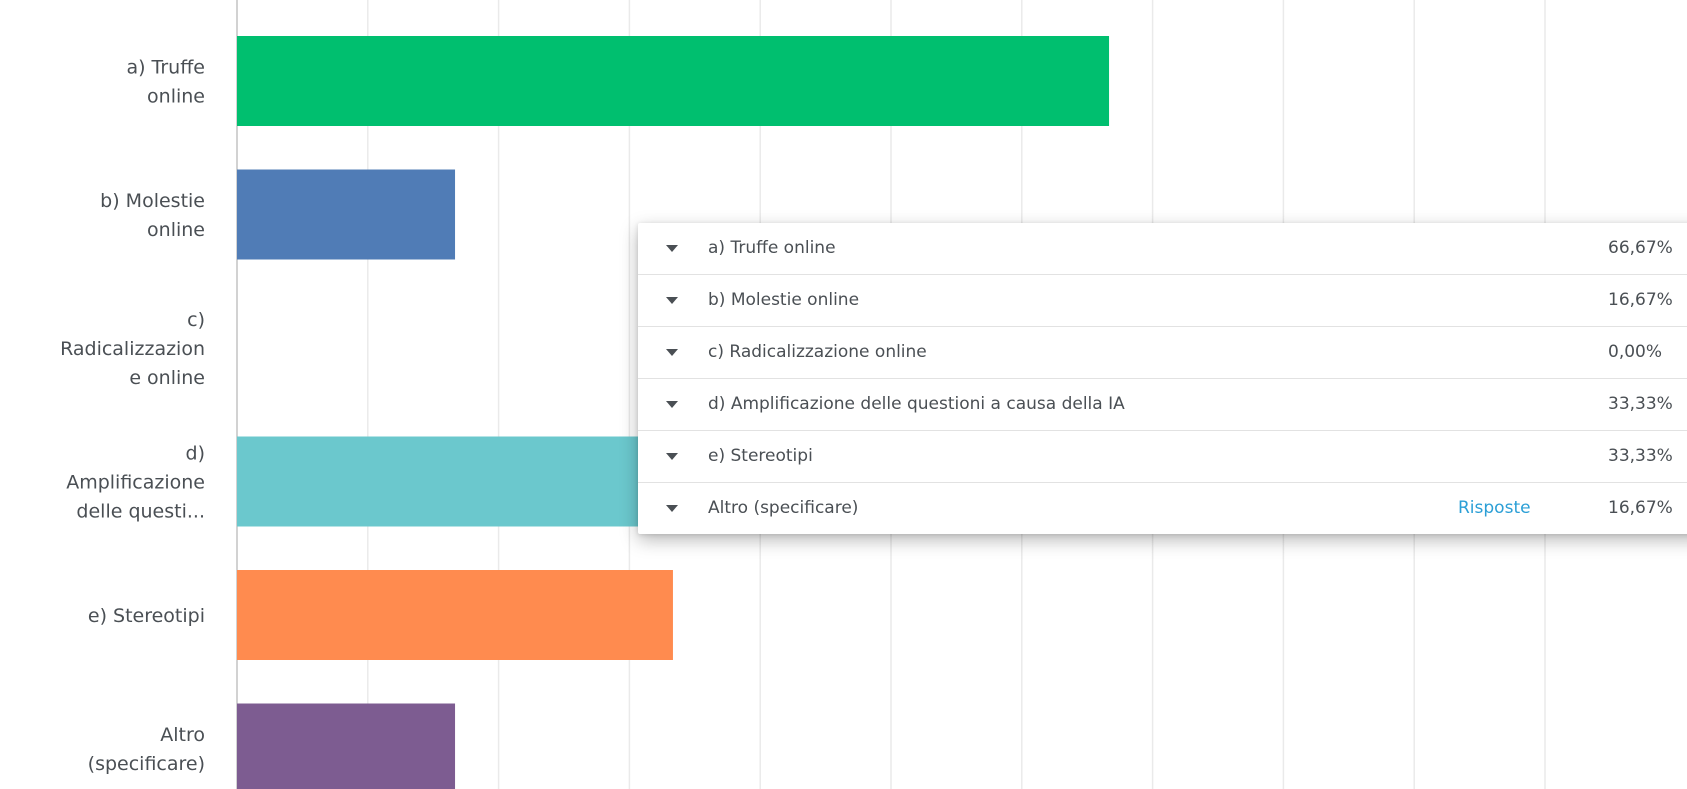  I want to click on result-row-a: a) Truffe online 66,67%, so click(1162, 249).